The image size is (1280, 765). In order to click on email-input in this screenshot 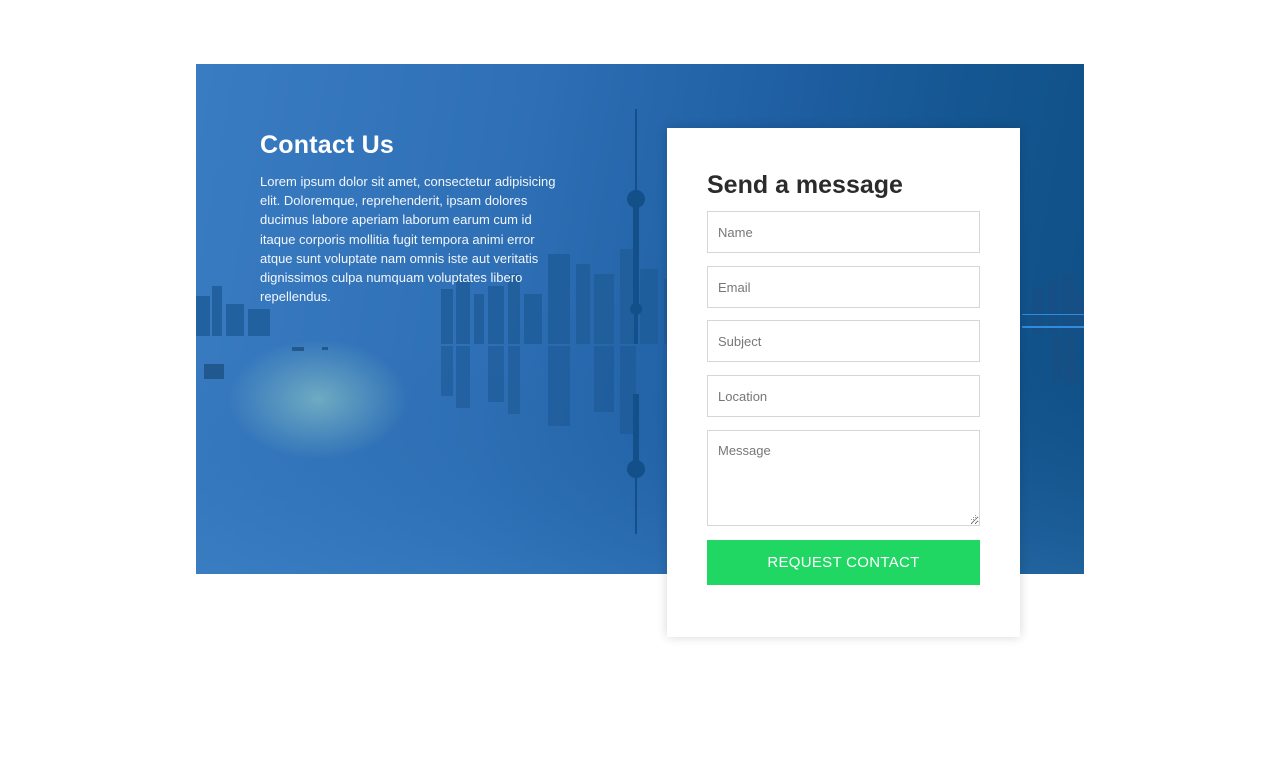, I will do `click(843, 287)`.